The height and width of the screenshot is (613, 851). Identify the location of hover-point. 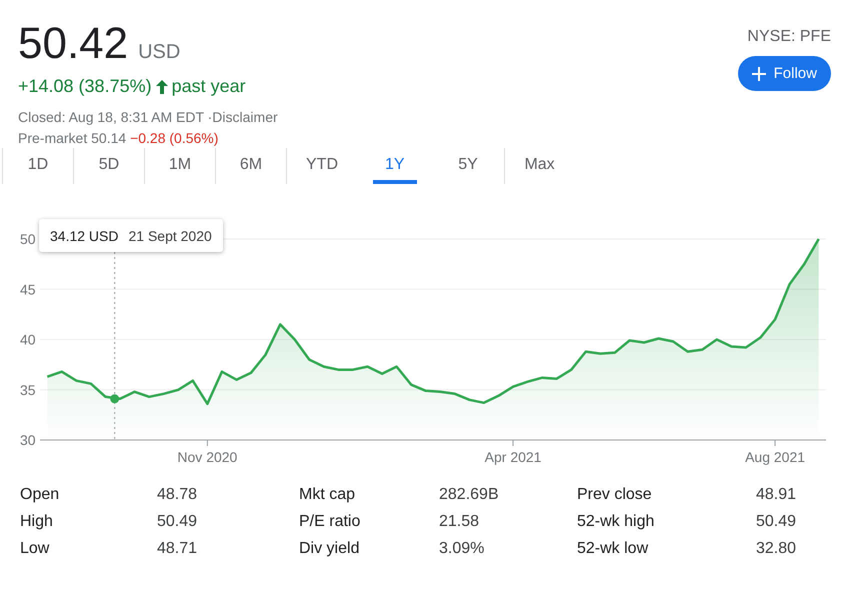
(115, 399).